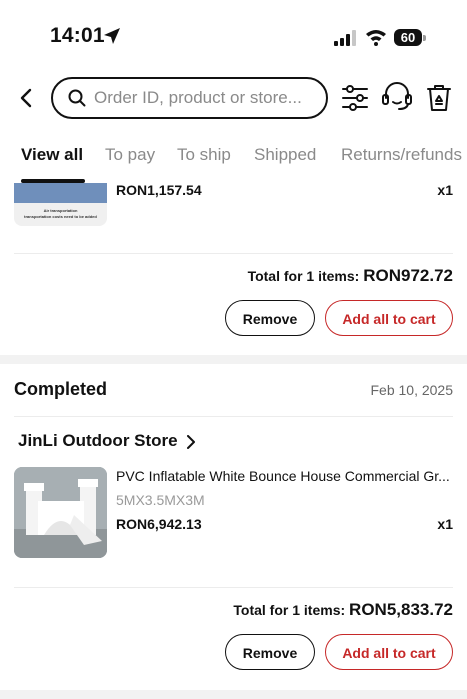 The width and height of the screenshot is (467, 699). I want to click on tab-shipped: Shipped, so click(285, 155).